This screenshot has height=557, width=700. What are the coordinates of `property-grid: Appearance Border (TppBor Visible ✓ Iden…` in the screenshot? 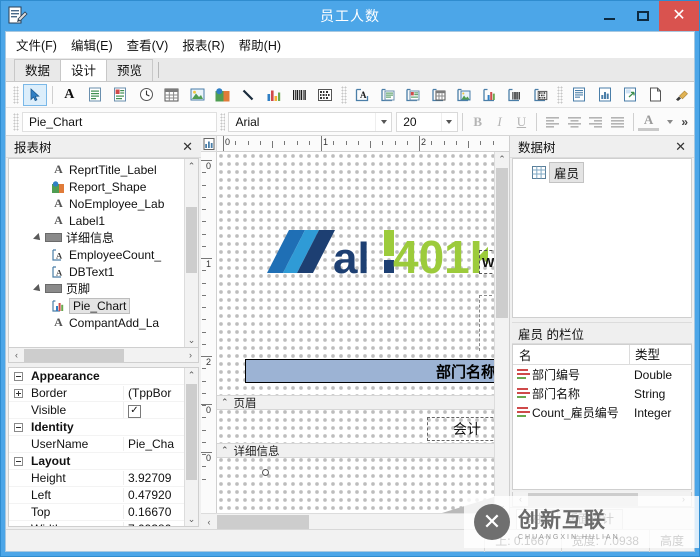 It's located at (103, 447).